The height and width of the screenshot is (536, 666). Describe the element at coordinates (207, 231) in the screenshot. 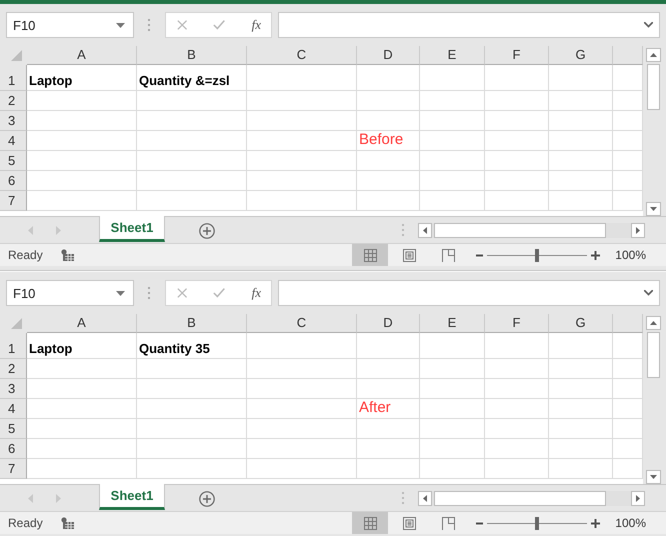

I see `add-sheet-icon` at that location.